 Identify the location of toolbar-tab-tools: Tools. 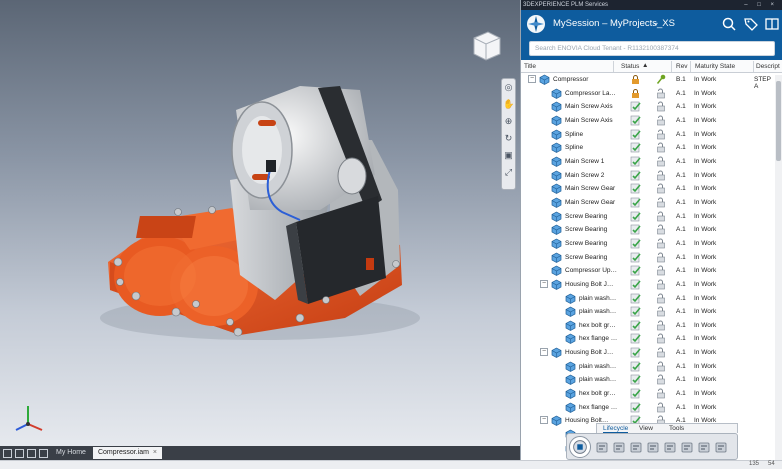
(676, 428).